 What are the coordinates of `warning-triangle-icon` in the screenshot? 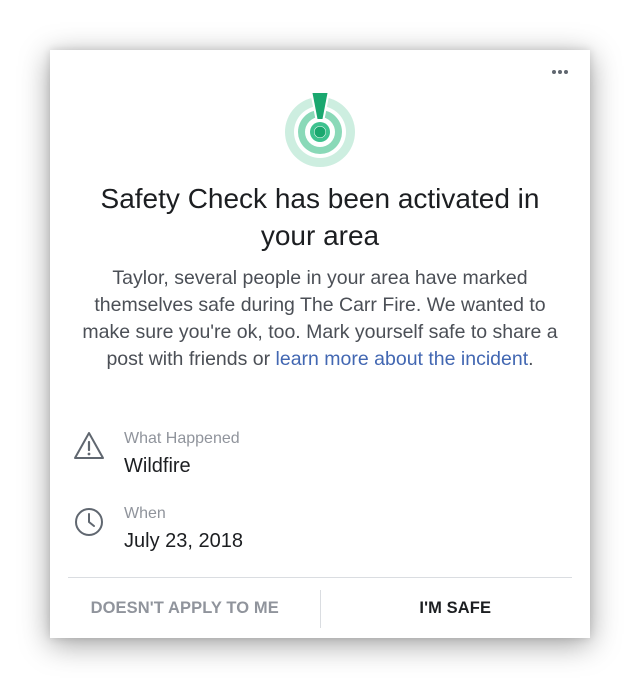 It's located at (89, 445).